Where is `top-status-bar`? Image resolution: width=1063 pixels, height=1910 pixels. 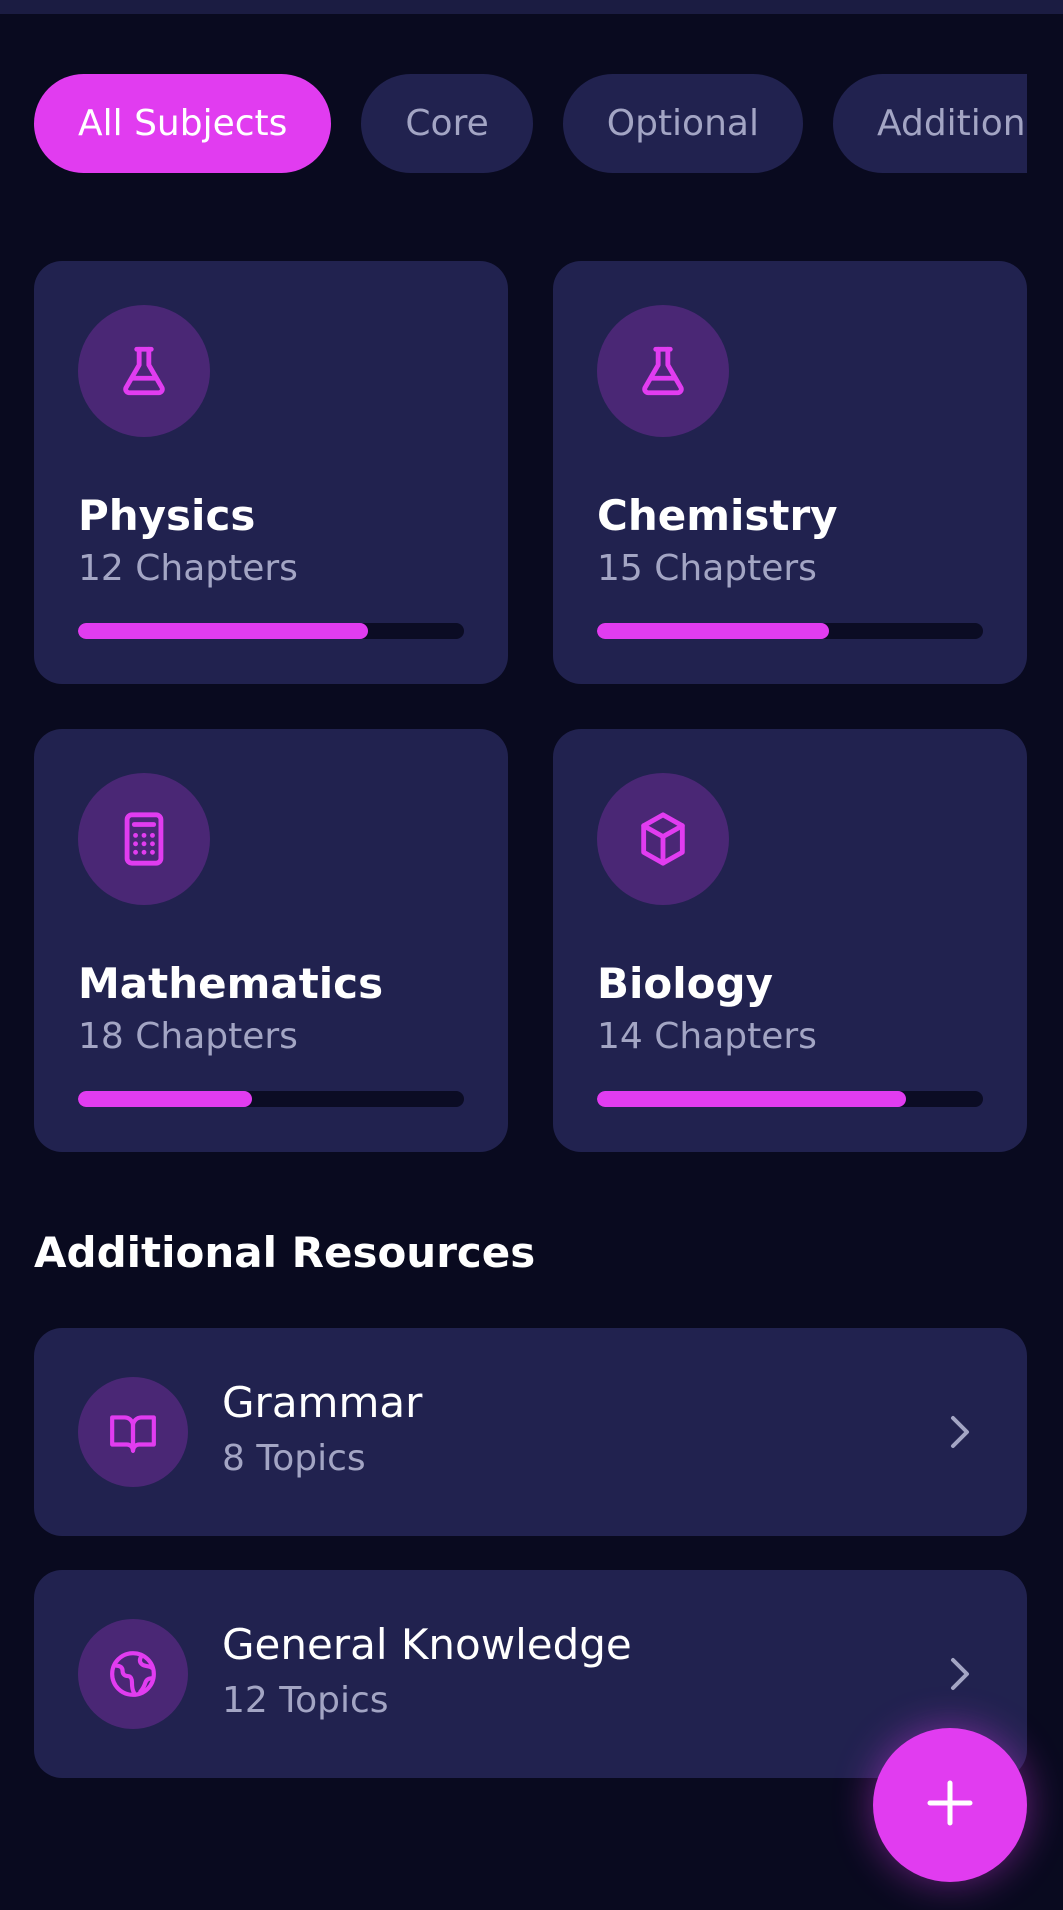 top-status-bar is located at coordinates (531, 7).